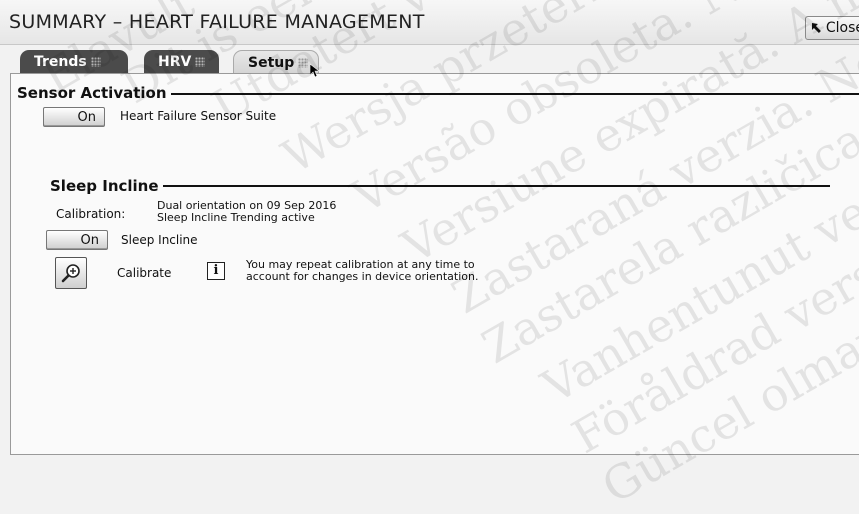 The image size is (859, 514). Describe the element at coordinates (429, 22) in the screenshot. I see `title-bar: SUMMARY – HEART FAILURE MANAGEMENT Close` at that location.